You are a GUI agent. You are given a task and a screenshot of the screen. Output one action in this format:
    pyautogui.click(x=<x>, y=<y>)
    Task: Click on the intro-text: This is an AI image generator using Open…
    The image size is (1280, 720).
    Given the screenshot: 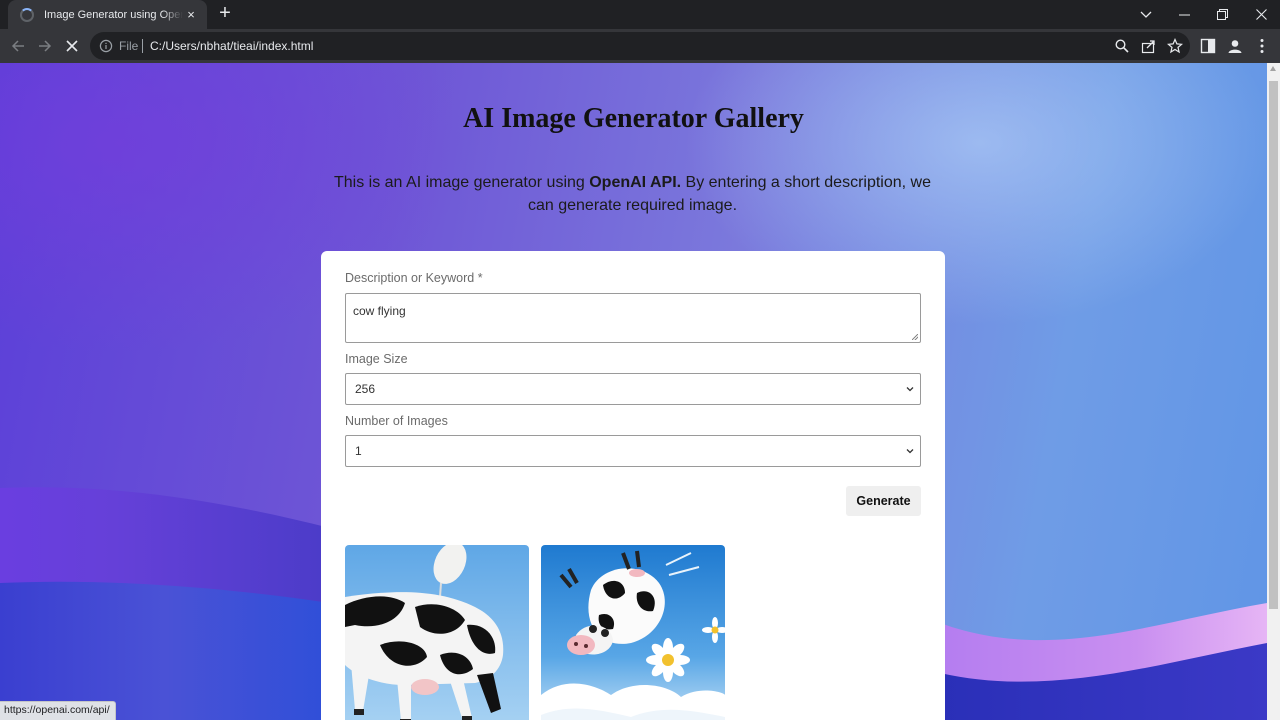 What is the action you would take?
    pyautogui.click(x=632, y=194)
    